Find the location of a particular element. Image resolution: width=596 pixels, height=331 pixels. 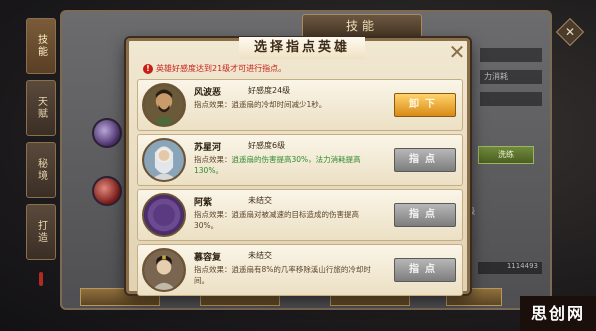

hero-effect: 指点效果：逍遥扇有8%的几率移除溪山行旅的冷却时间。 is located at coordinates (284, 275).